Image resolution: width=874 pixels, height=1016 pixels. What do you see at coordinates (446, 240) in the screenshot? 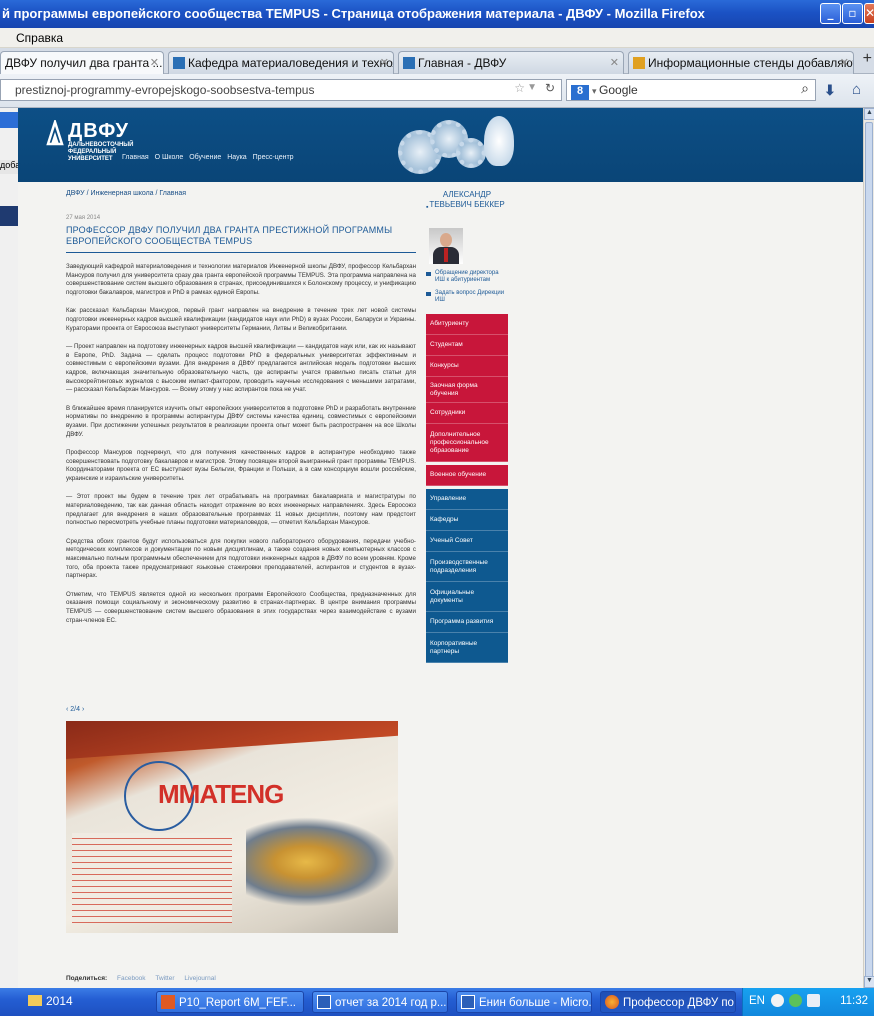
I see `photo-head` at bounding box center [446, 240].